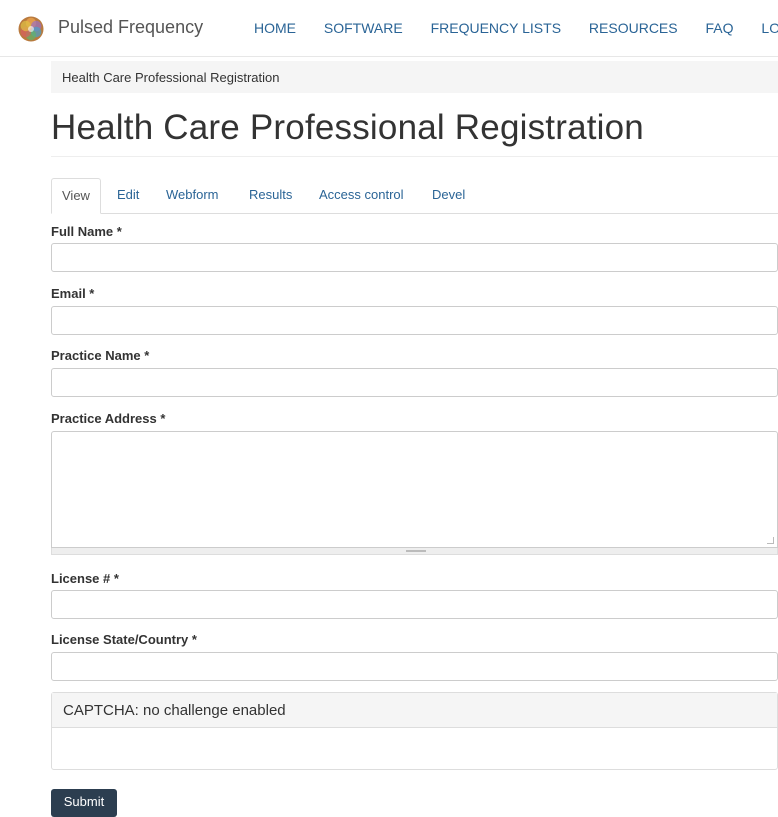  What do you see at coordinates (769, 28) in the screenshot?
I see `nav-logout: LOGOUT` at bounding box center [769, 28].